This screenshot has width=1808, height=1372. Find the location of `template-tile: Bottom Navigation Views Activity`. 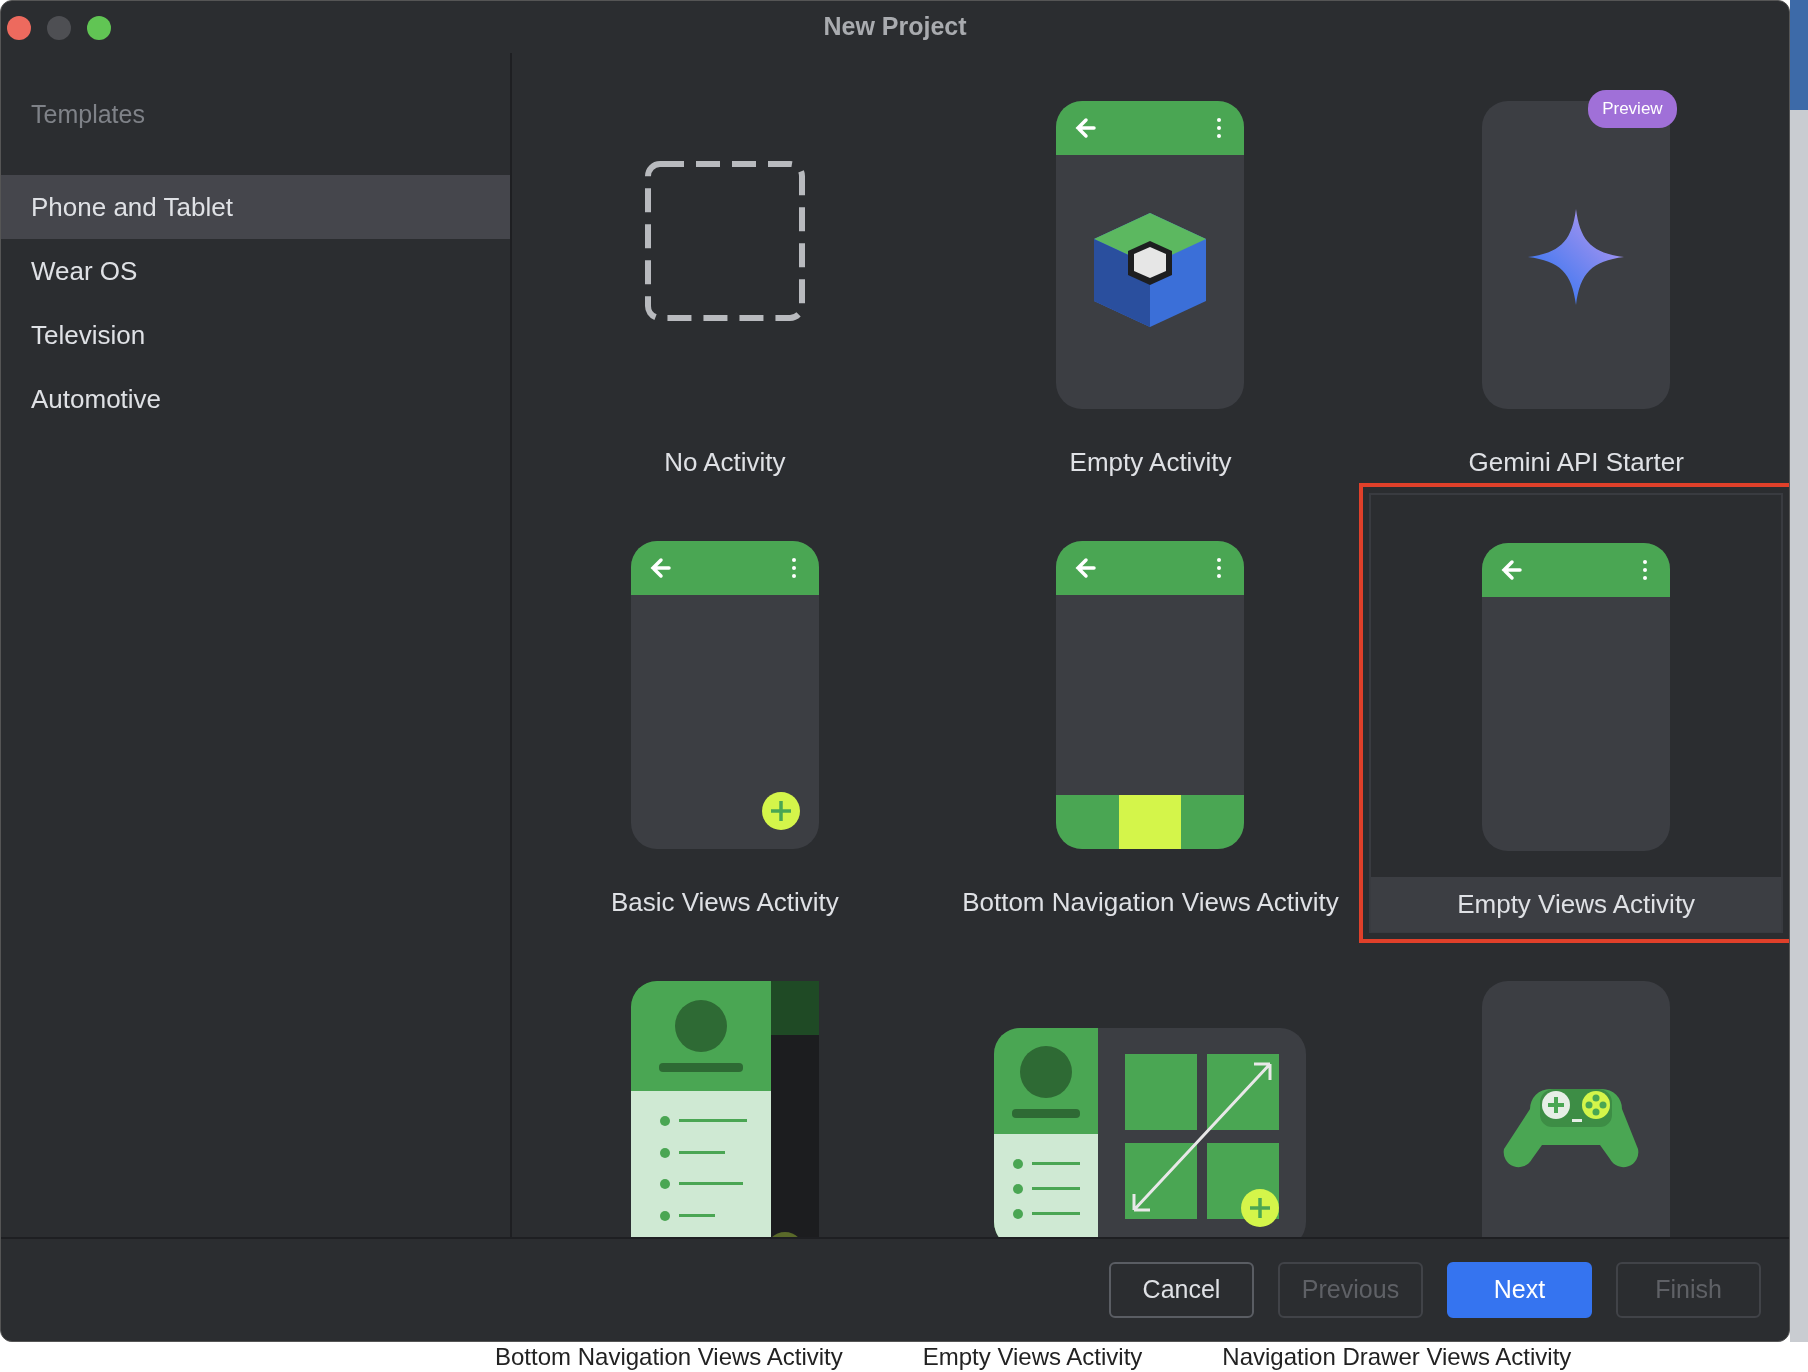

template-tile: Bottom Navigation Views Activity is located at coordinates (1150, 713).